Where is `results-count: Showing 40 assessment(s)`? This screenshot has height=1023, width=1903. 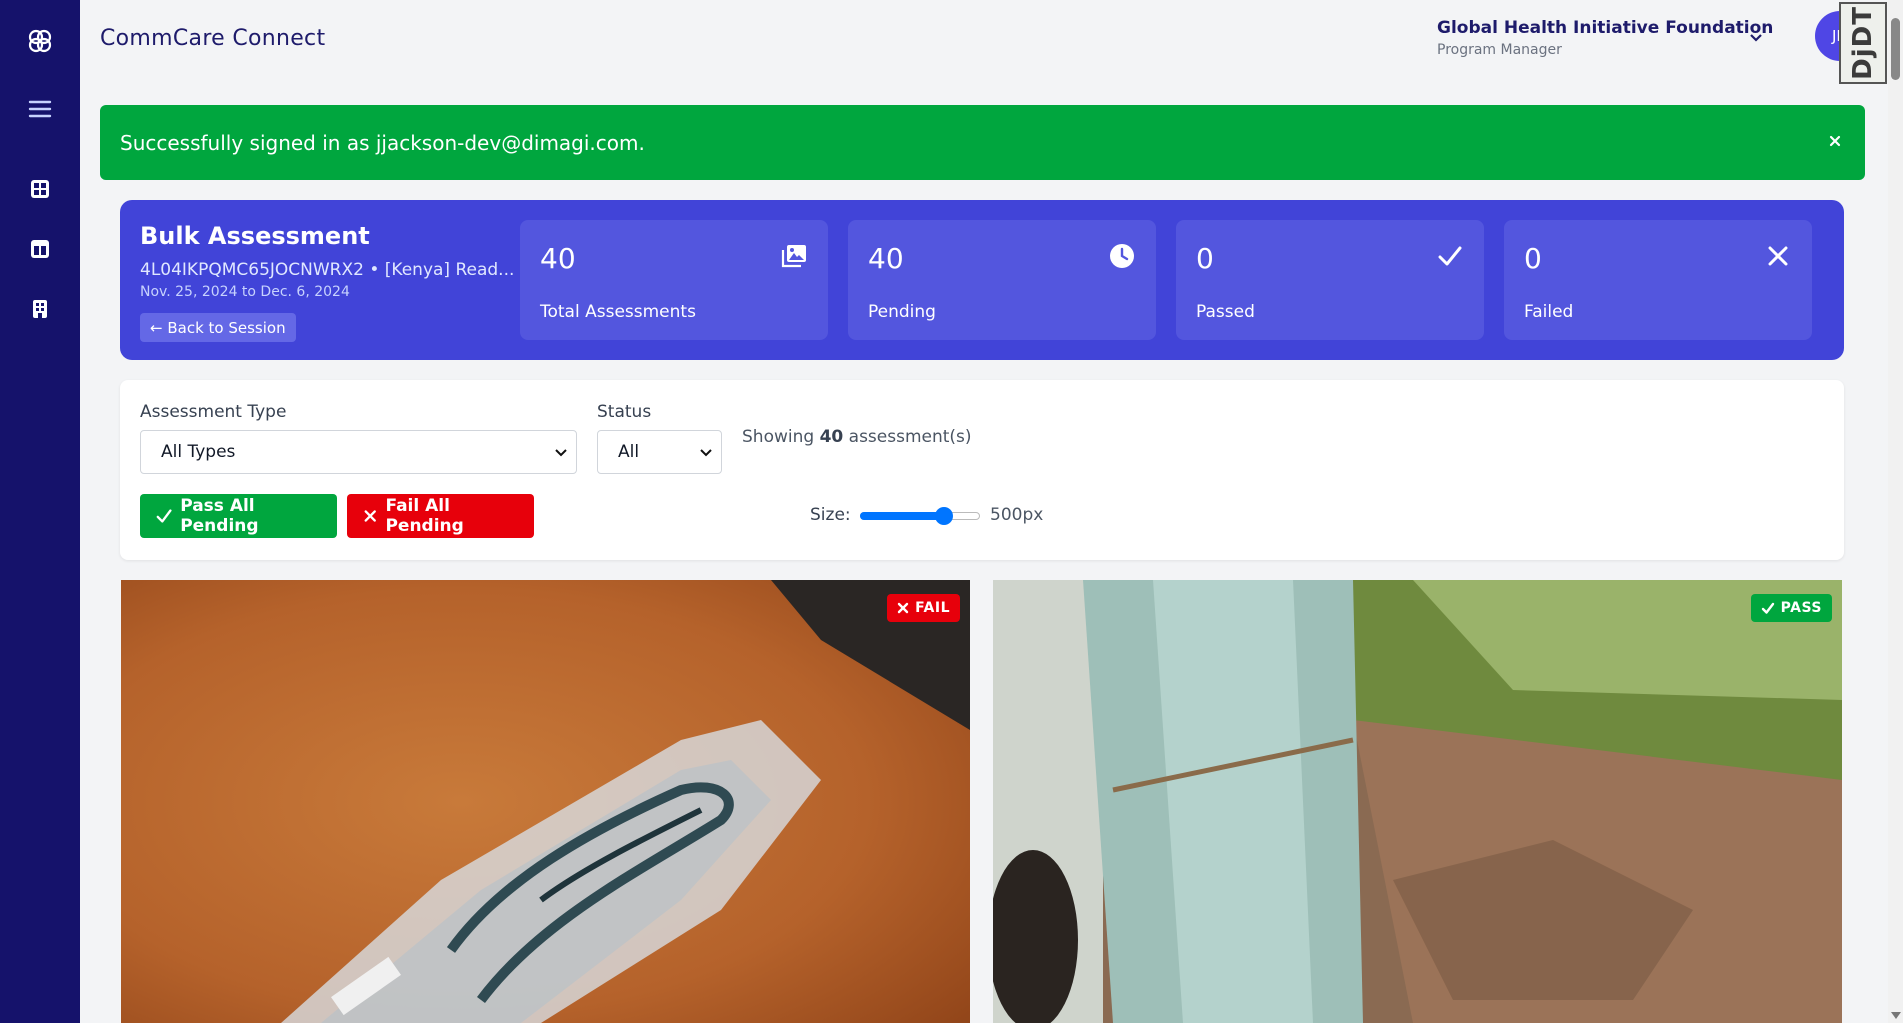 results-count: Showing 40 assessment(s) is located at coordinates (857, 437).